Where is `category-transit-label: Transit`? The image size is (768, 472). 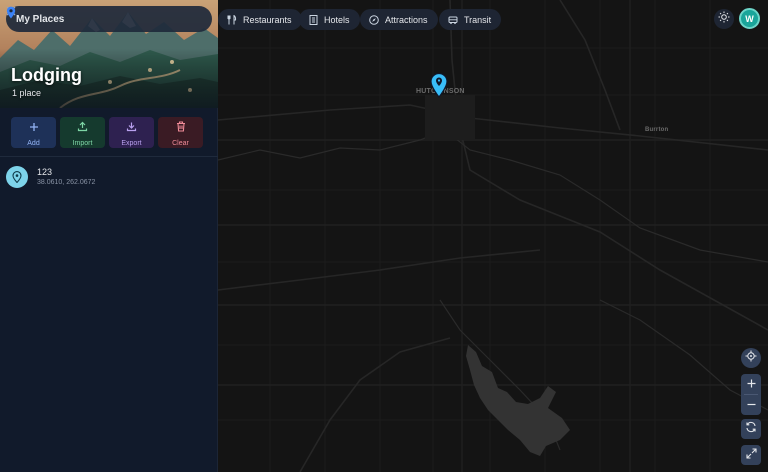
category-transit-label: Transit is located at coordinates (478, 19).